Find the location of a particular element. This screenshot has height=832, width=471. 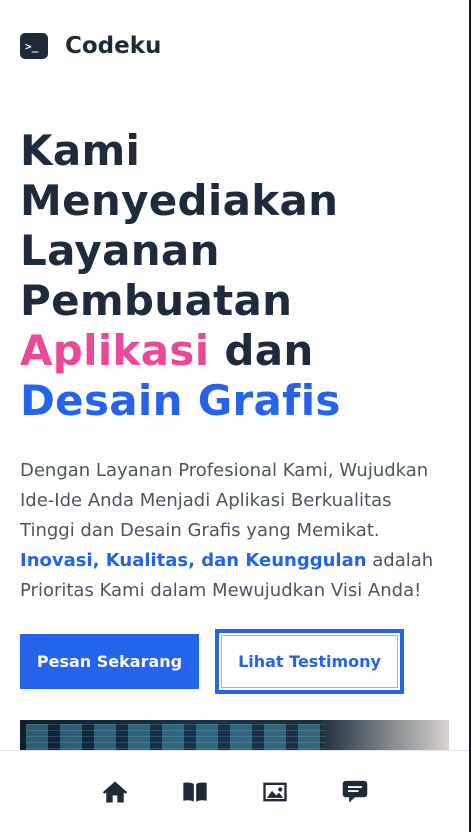

hero-title-line: Kami is located at coordinates (80, 150).